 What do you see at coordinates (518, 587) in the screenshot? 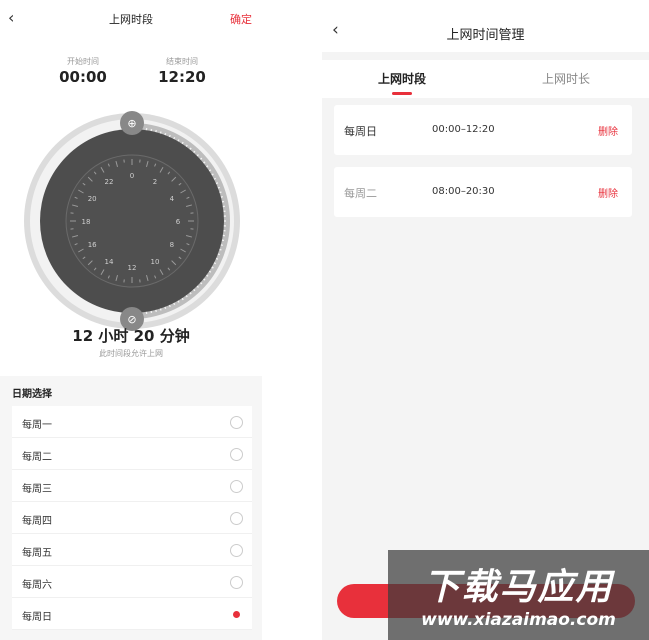
I see `watermark-title: 下载马应用` at bounding box center [518, 587].